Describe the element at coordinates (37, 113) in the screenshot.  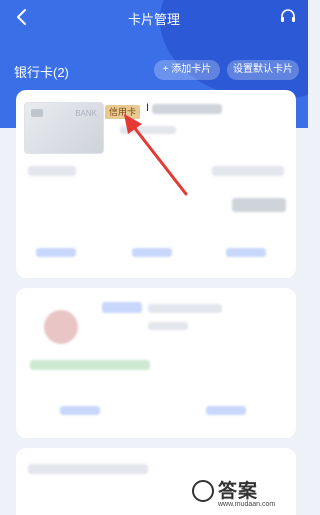
I see `chip-icon` at that location.